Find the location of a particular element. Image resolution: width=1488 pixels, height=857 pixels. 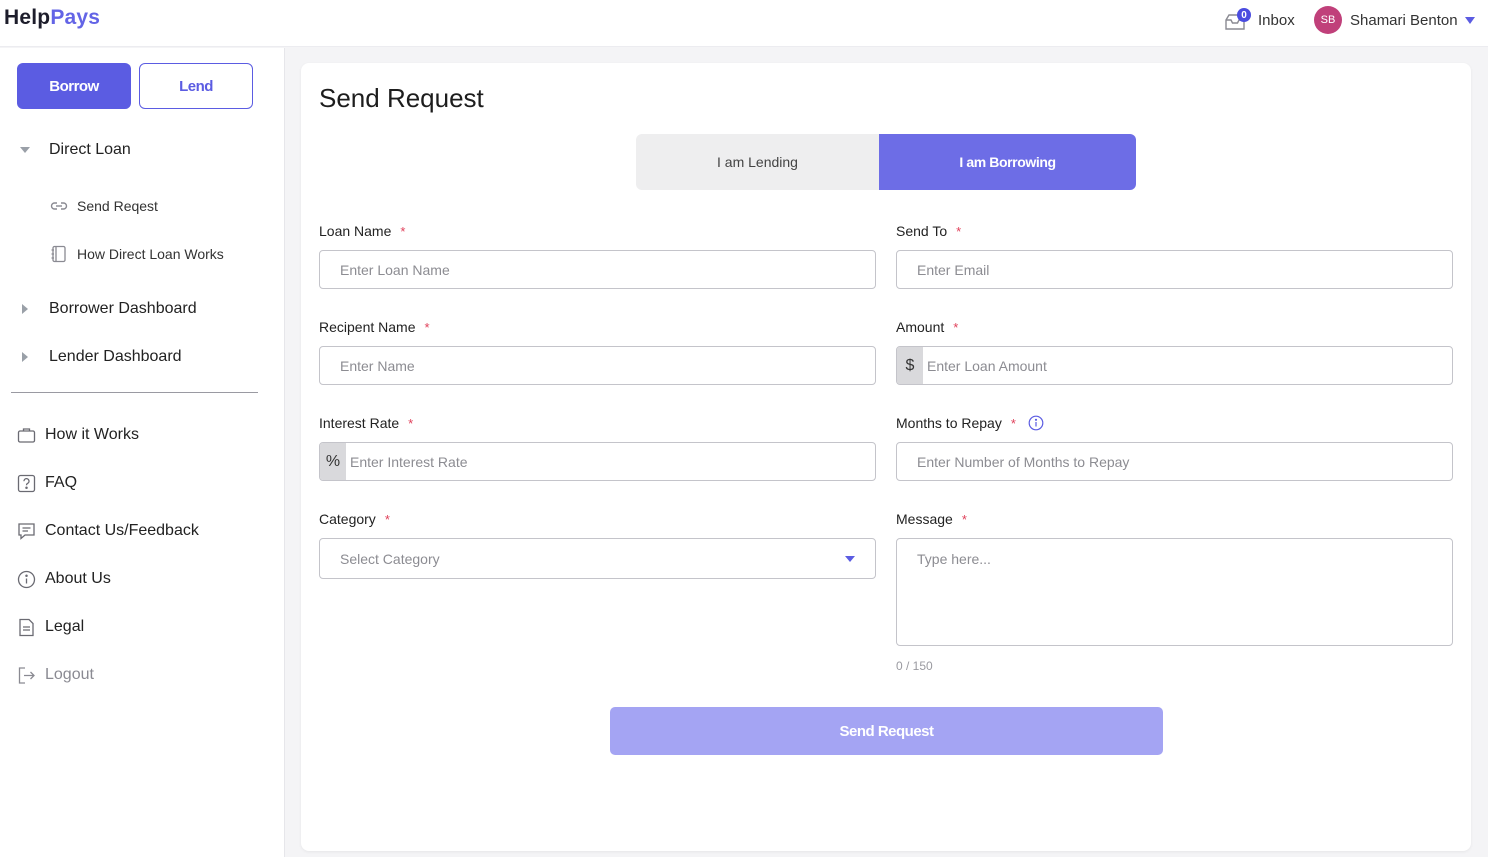

recipient-name-field is located at coordinates (597, 365).